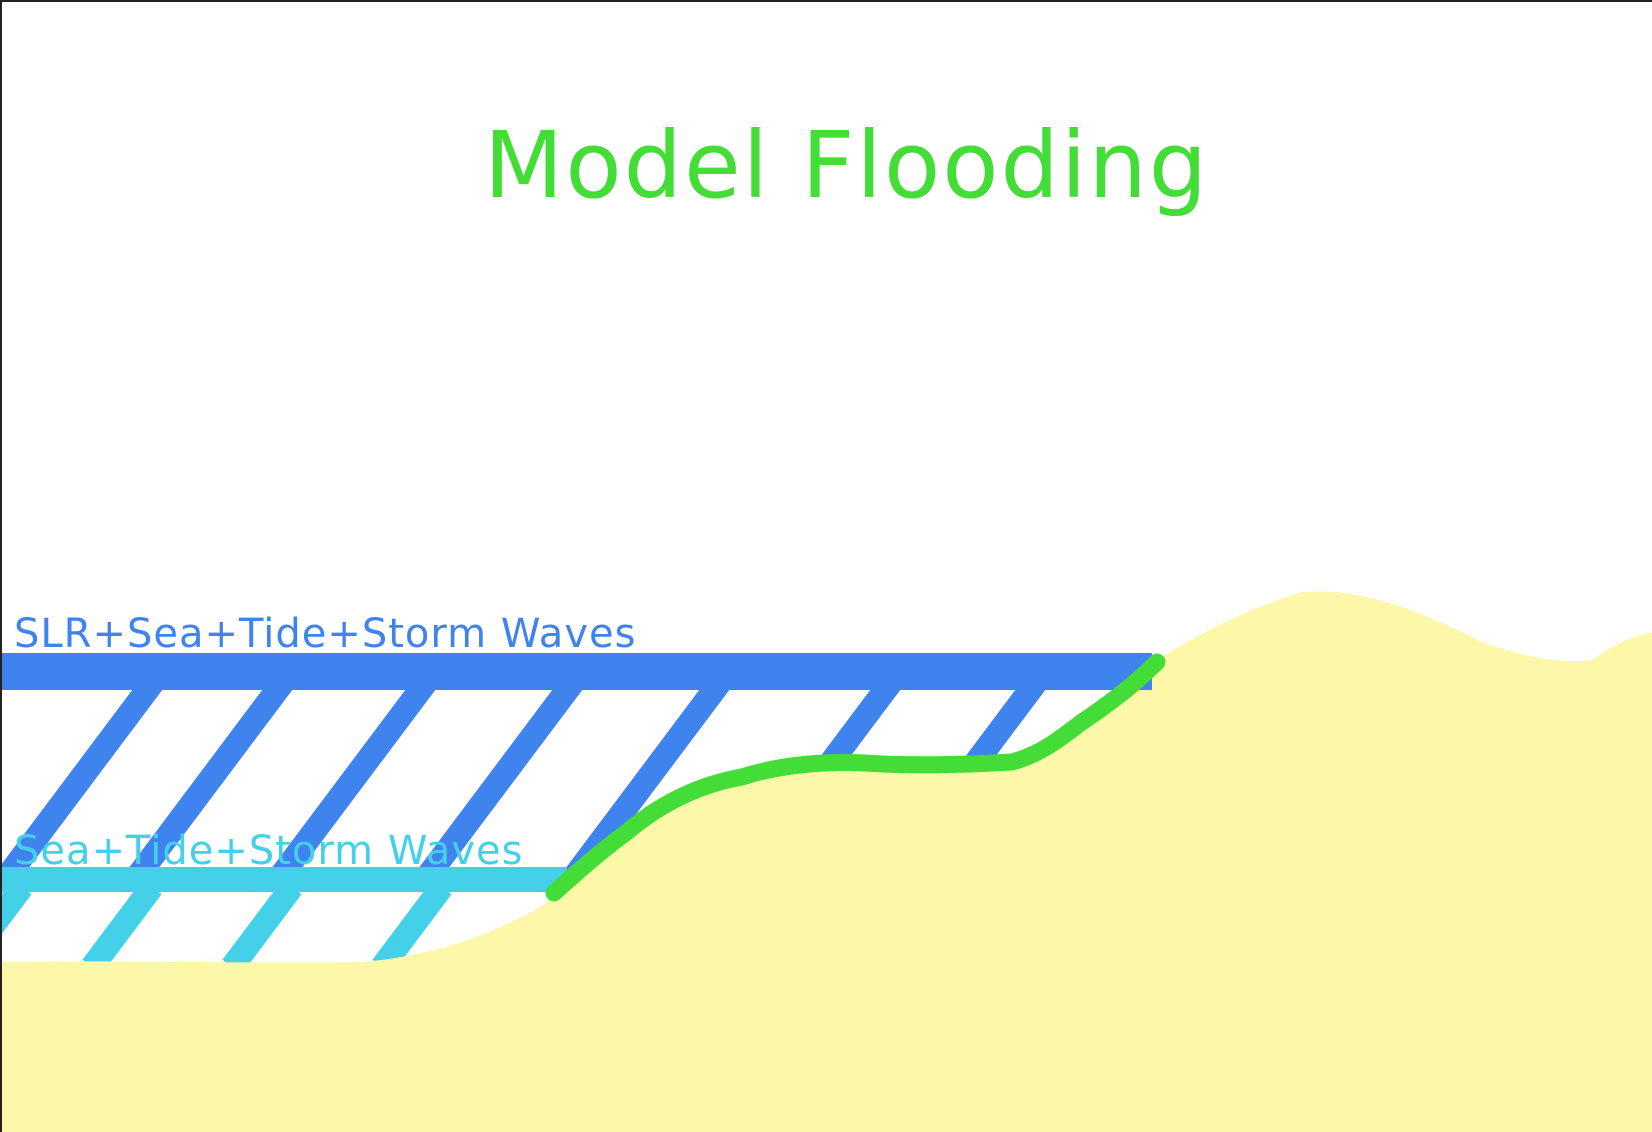  What do you see at coordinates (577, 671) in the screenshot?
I see `upper-water-bar` at bounding box center [577, 671].